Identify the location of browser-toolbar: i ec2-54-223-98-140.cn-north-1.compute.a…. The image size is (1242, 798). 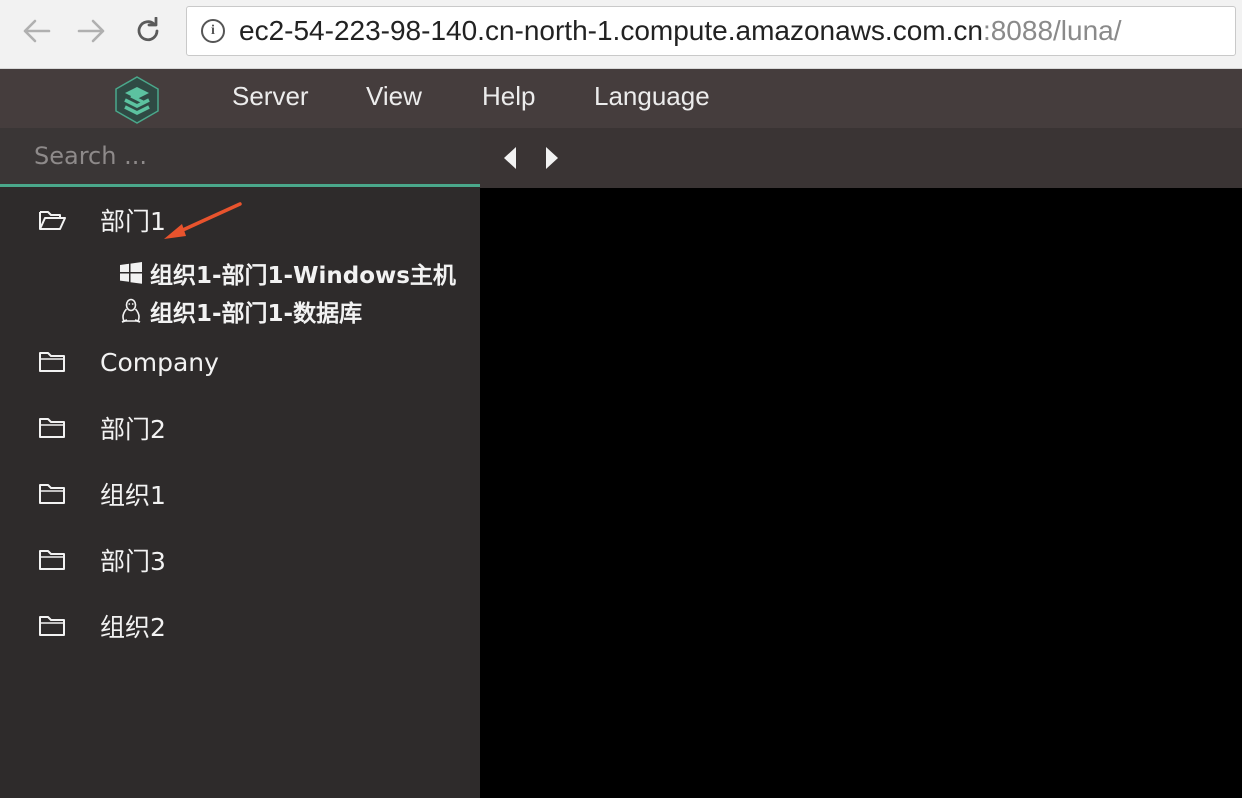
(621, 34).